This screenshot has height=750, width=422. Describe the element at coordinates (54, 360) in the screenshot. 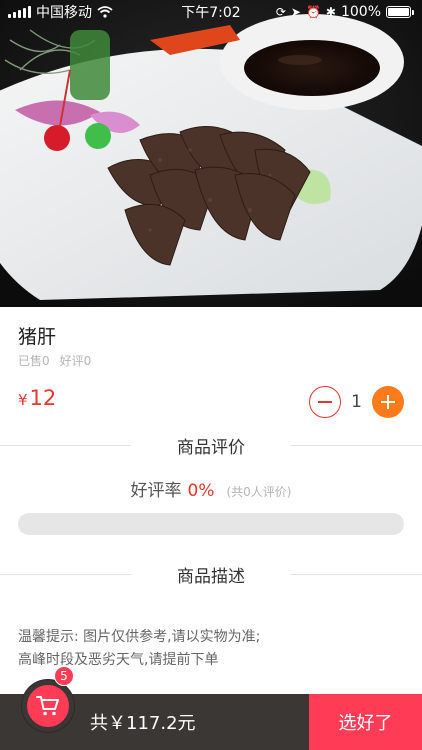

I see `product-stats: 已售0 好评0` at that location.